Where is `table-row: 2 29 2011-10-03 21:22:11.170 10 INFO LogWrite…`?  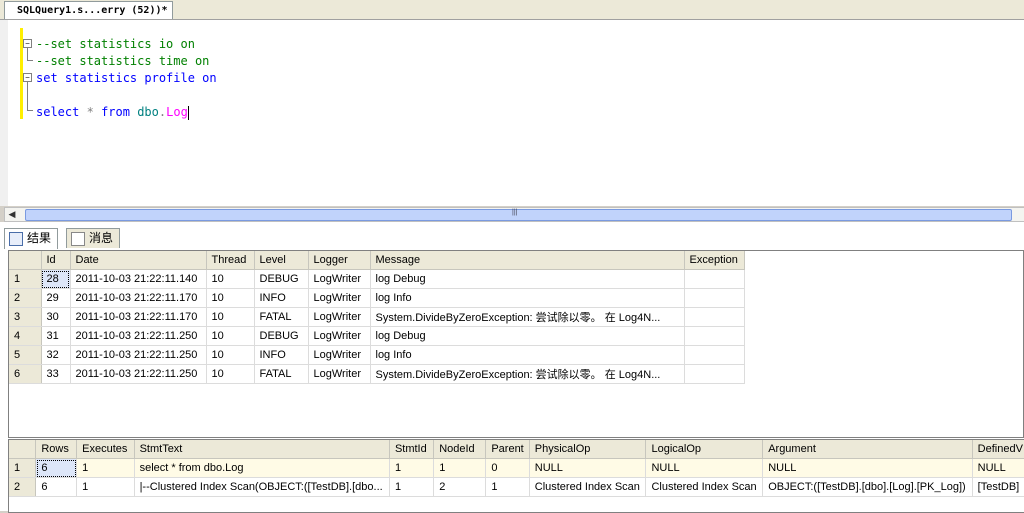 table-row: 2 29 2011-10-03 21:22:11.170 10 INFO LogWrite… is located at coordinates (377, 298).